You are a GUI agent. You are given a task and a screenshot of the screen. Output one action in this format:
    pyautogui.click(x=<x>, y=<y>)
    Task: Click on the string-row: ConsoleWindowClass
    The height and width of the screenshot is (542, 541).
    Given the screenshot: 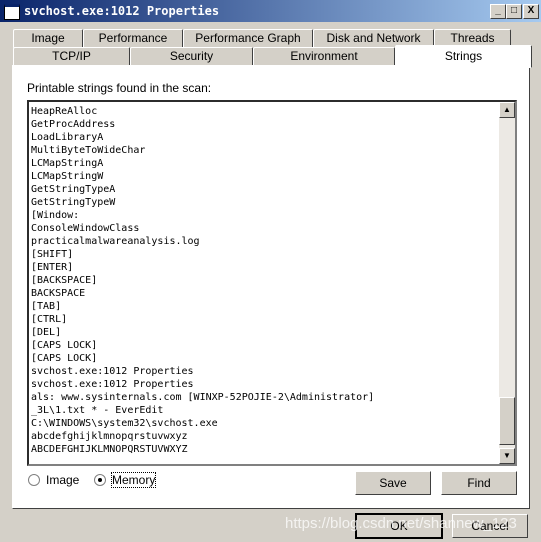 What is the action you would take?
    pyautogui.click(x=202, y=228)
    